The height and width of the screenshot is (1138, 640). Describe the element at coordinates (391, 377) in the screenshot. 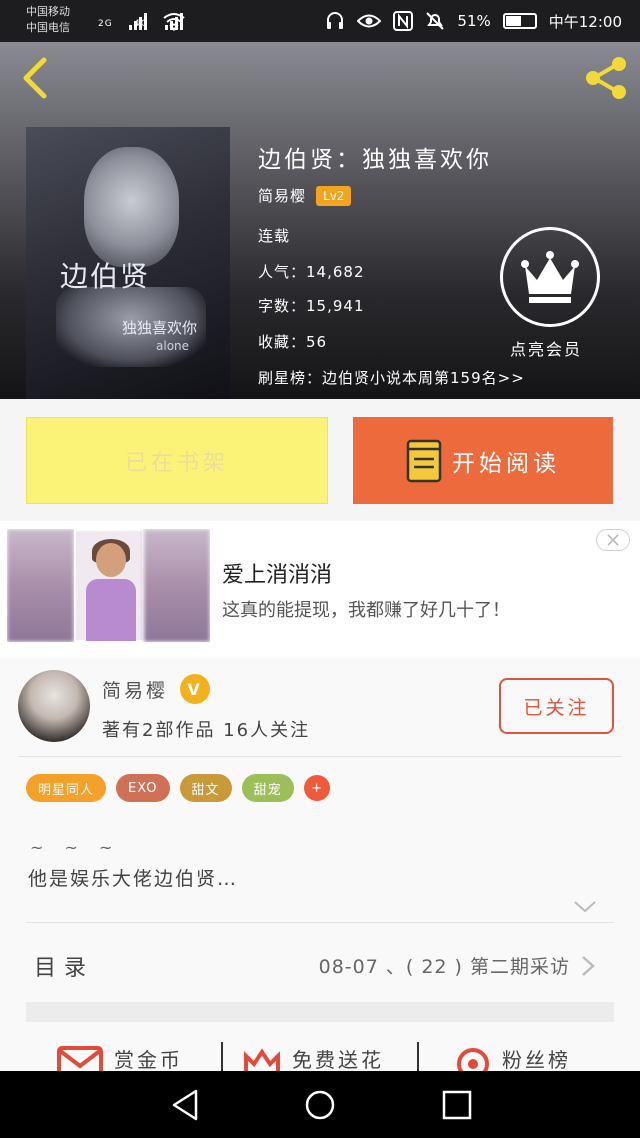

I see `ranking-link: 刷星榜：边伯贤小说本周第159名>>` at that location.